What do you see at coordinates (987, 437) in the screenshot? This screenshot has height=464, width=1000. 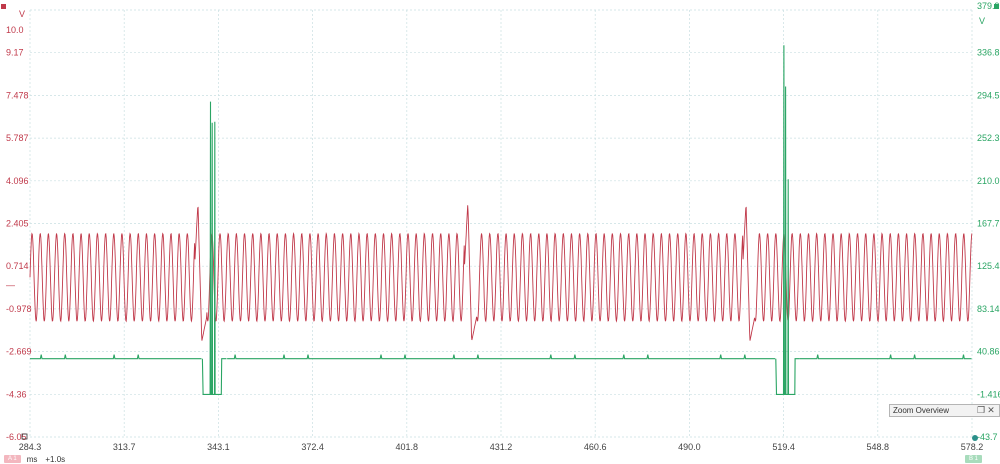 I see `right-tick-label: -43.7` at bounding box center [987, 437].